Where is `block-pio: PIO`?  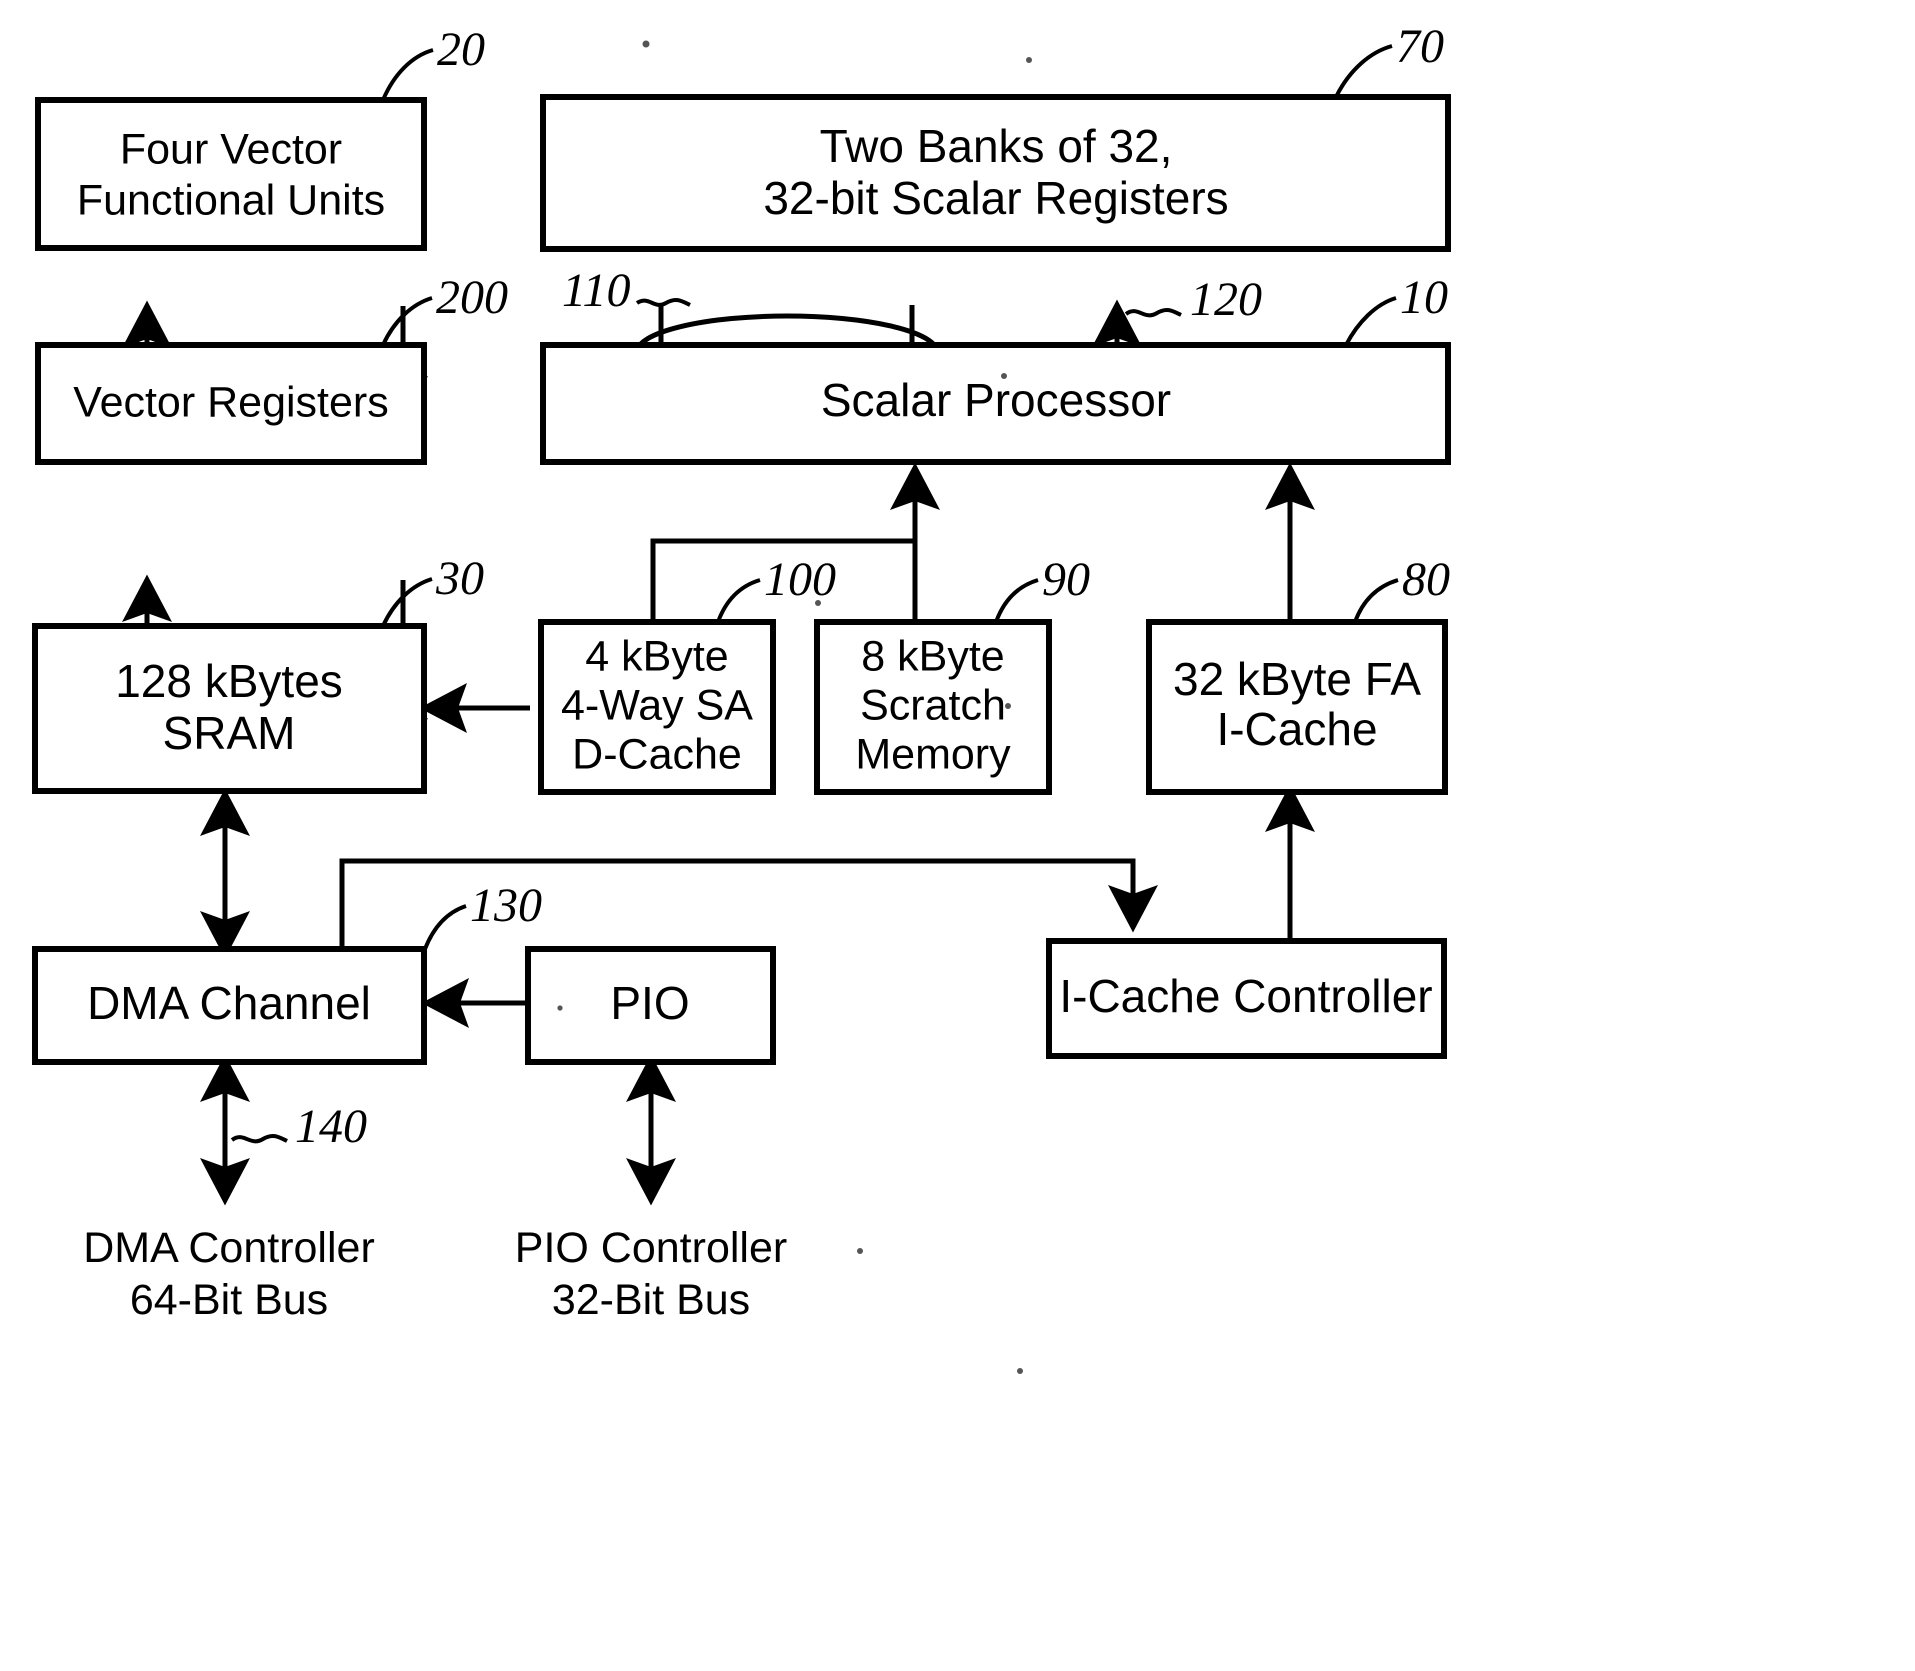
block-pio: PIO is located at coordinates (650, 1005).